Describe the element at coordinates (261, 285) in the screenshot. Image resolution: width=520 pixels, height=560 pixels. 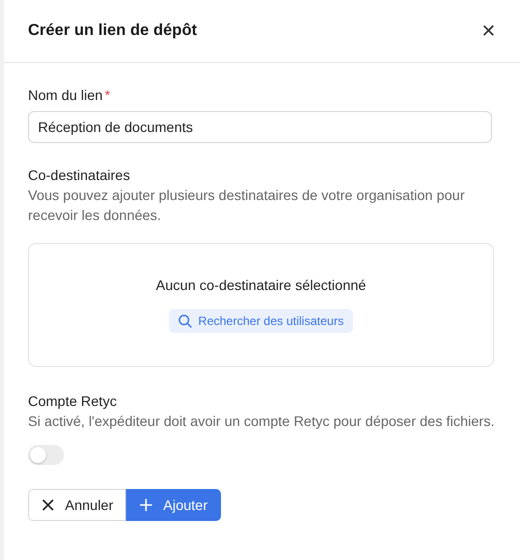
I see `empty-message: Aucun co-destinataire sélectionné` at that location.